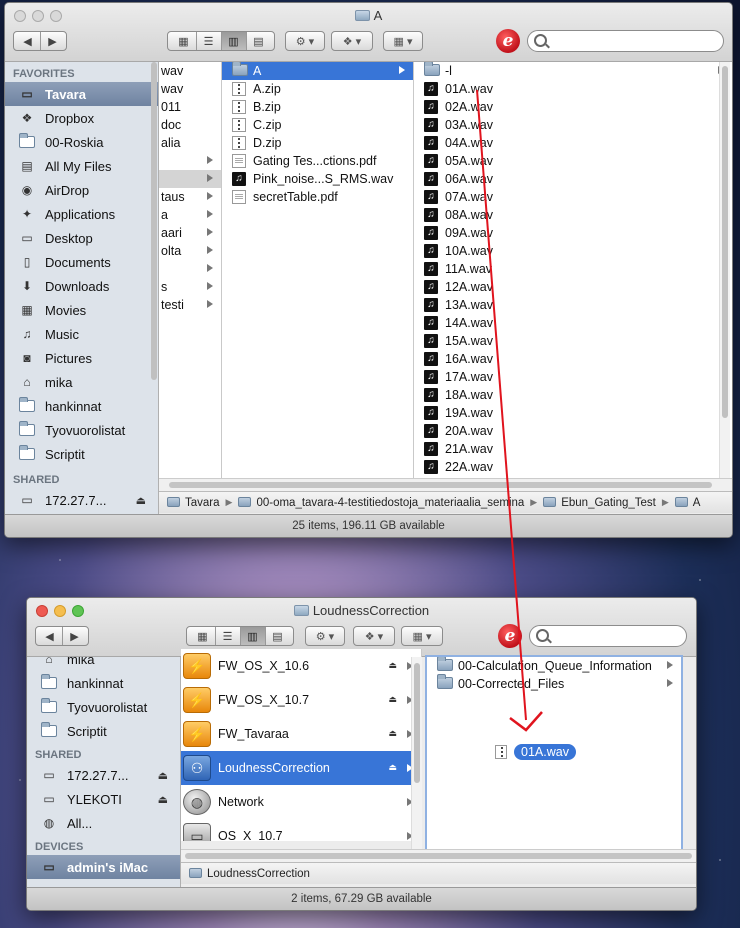 The image size is (740, 928). What do you see at coordinates (249, 873) in the screenshot?
I see `path-segment: LoudnessCorrection` at bounding box center [249, 873].